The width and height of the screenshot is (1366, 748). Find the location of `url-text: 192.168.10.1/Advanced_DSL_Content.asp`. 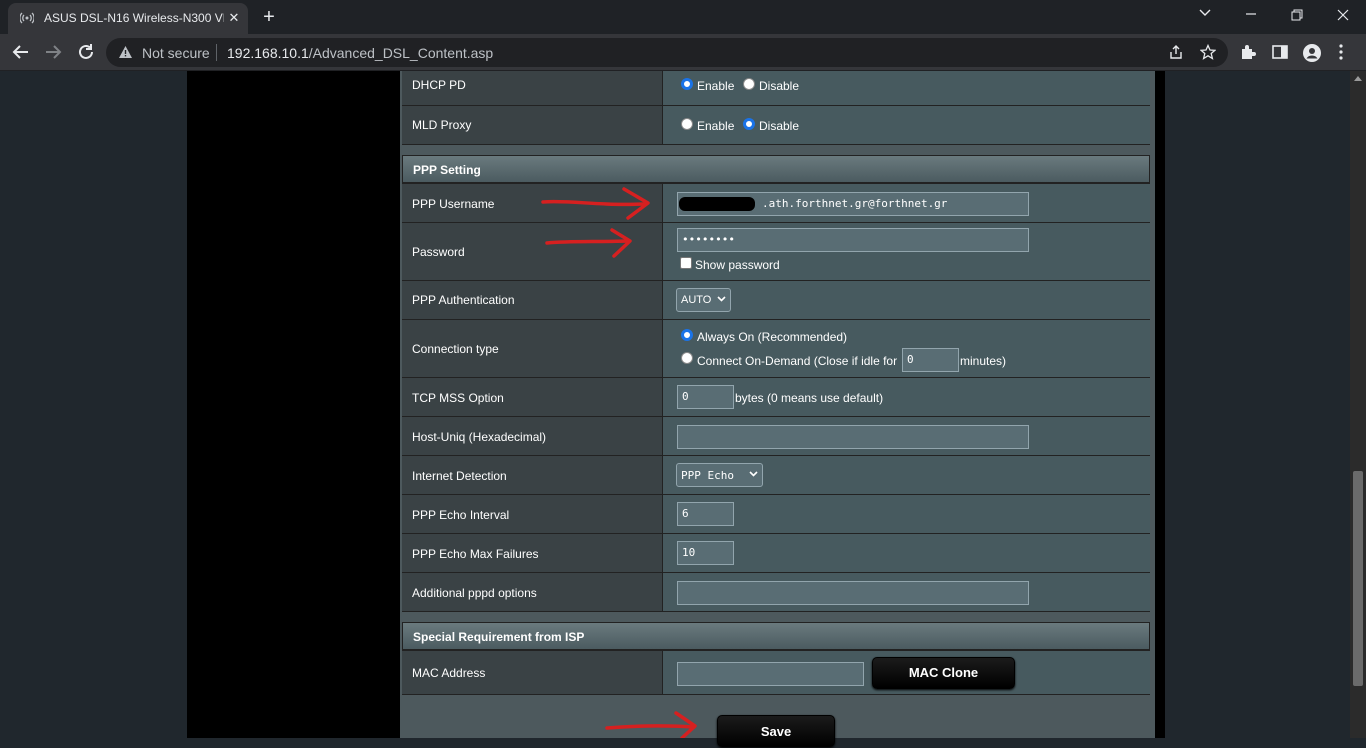

url-text: 192.168.10.1/Advanced_DSL_Content.asp is located at coordinates (360, 53).